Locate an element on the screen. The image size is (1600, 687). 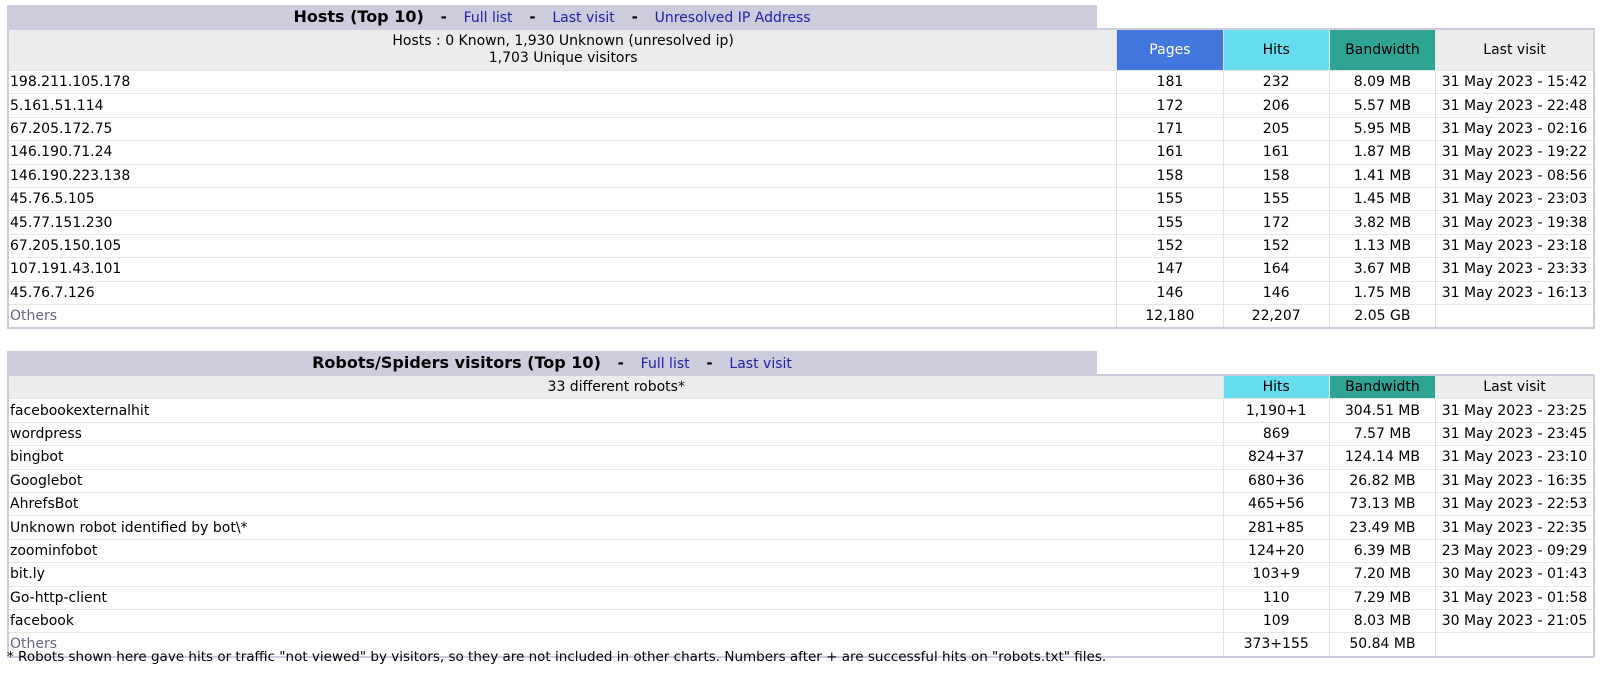
robot-last-visit: 31 May 2023 - 22:35 is located at coordinates (1514, 527).